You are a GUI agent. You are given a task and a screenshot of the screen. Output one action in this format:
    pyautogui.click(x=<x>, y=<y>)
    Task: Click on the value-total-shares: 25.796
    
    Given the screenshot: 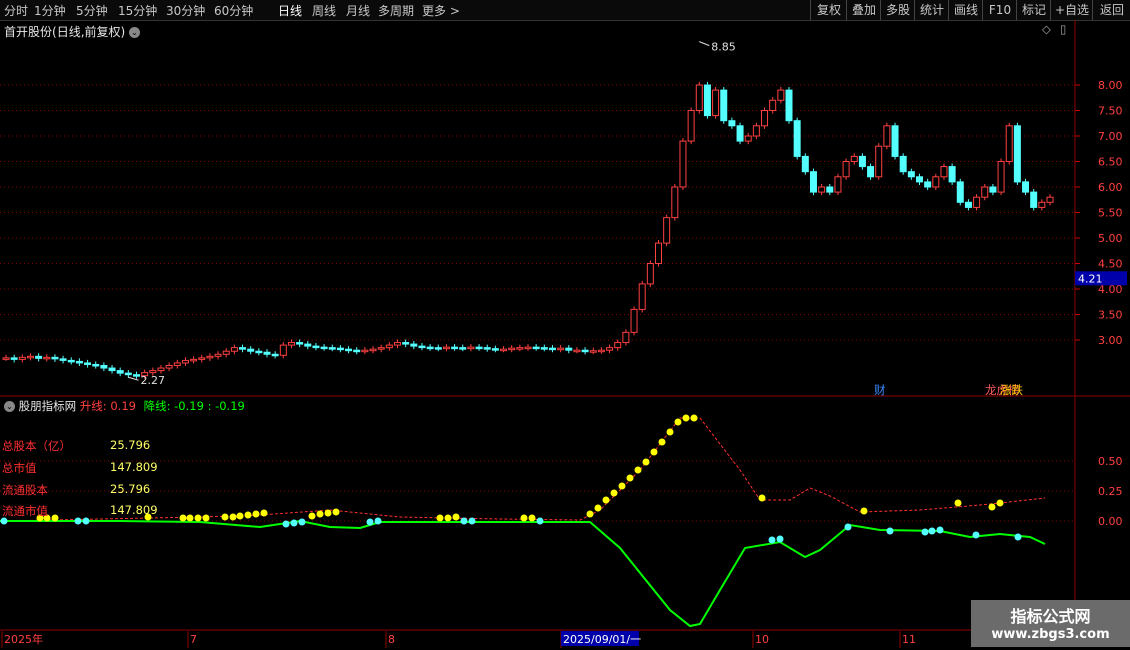 What is the action you would take?
    pyautogui.click(x=130, y=445)
    